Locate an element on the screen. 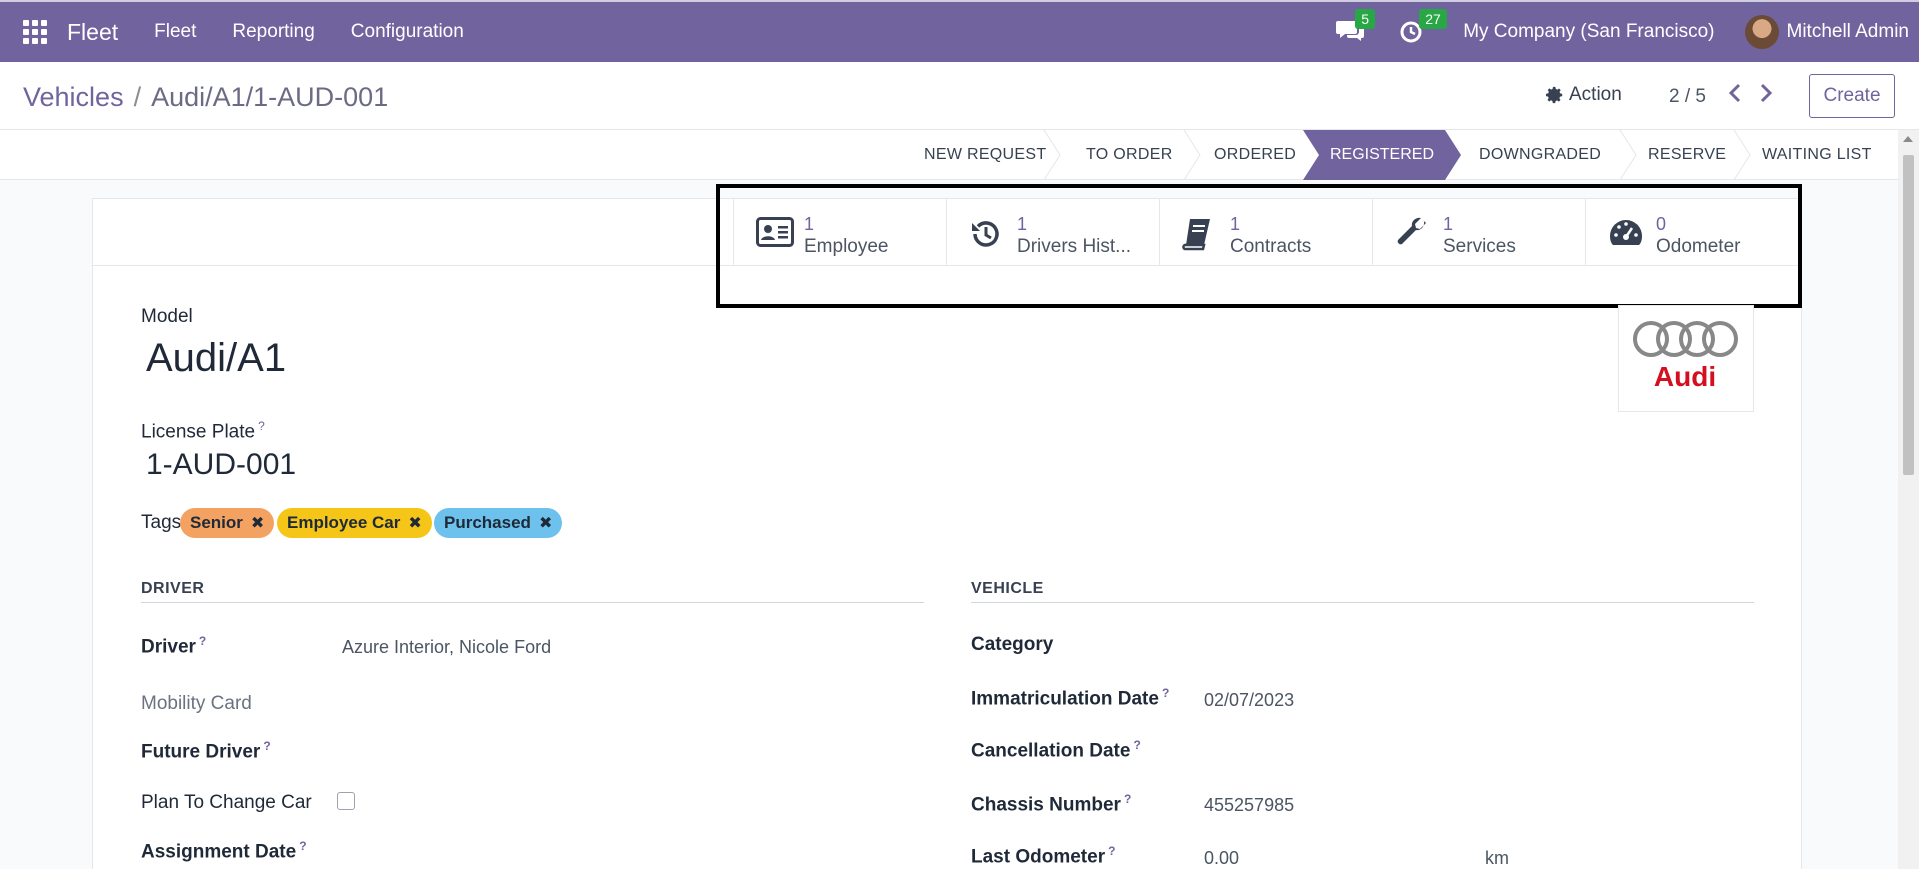  menu-fleet: Fleet is located at coordinates (175, 32).